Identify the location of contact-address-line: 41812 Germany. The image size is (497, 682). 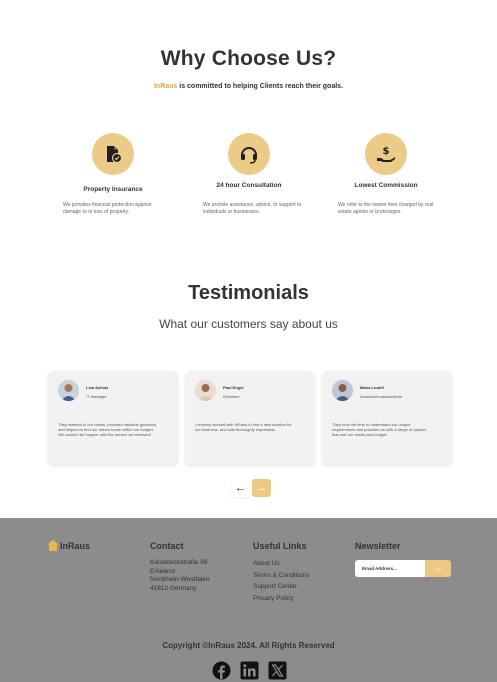
(173, 588).